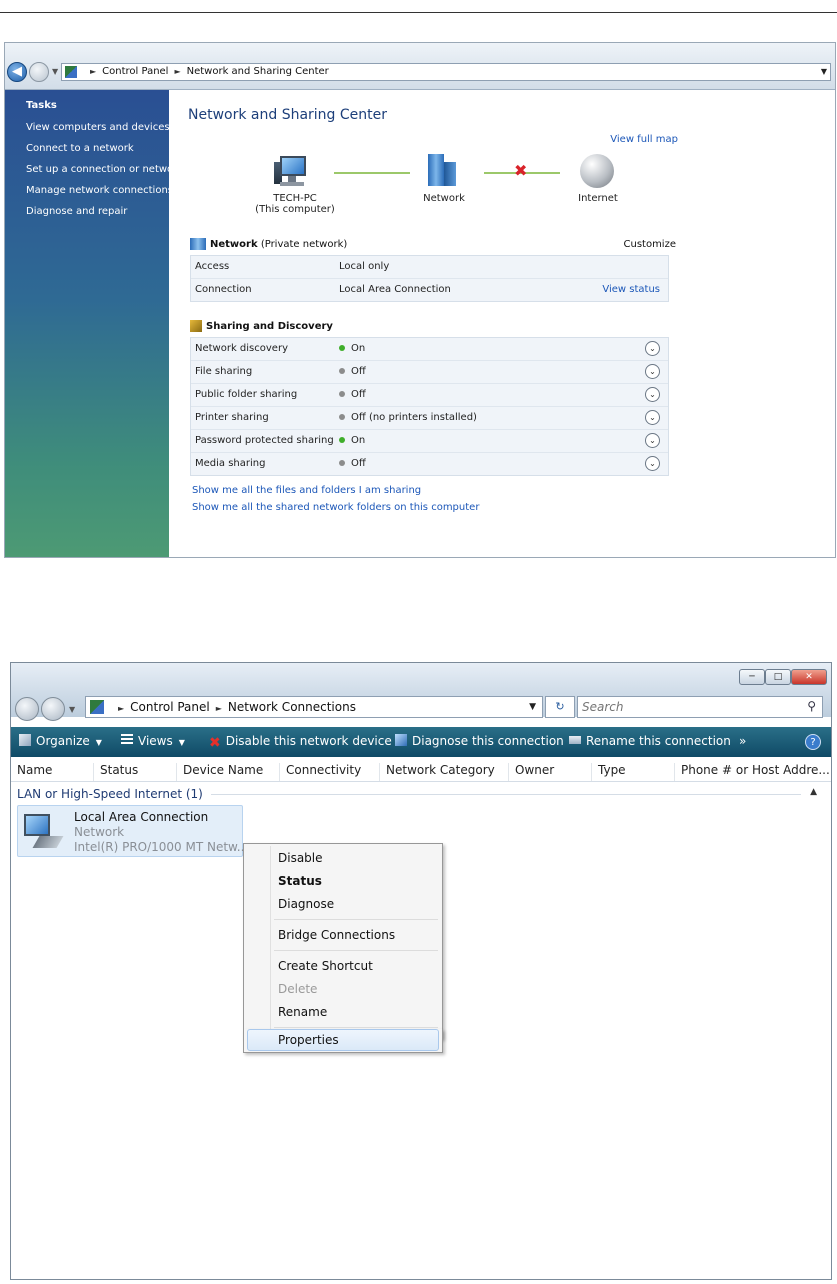  Describe the element at coordinates (115, 772) in the screenshot. I see `column-status: Status` at that location.